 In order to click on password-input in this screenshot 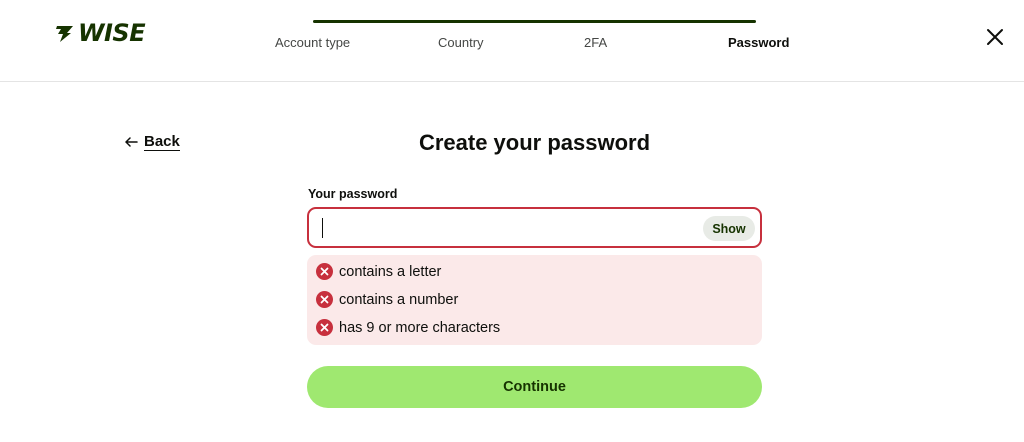, I will do `click(506, 228)`.